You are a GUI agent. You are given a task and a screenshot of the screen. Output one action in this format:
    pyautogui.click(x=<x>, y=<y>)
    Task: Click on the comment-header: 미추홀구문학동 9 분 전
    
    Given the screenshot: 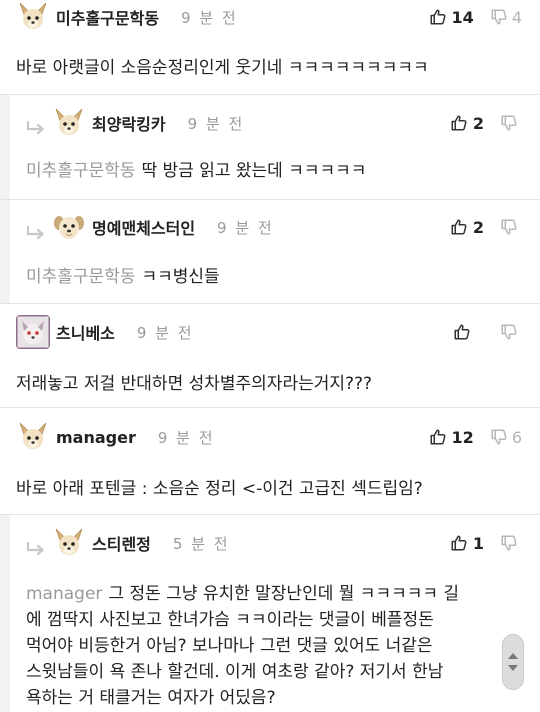 What is the action you would take?
    pyautogui.click(x=127, y=17)
    